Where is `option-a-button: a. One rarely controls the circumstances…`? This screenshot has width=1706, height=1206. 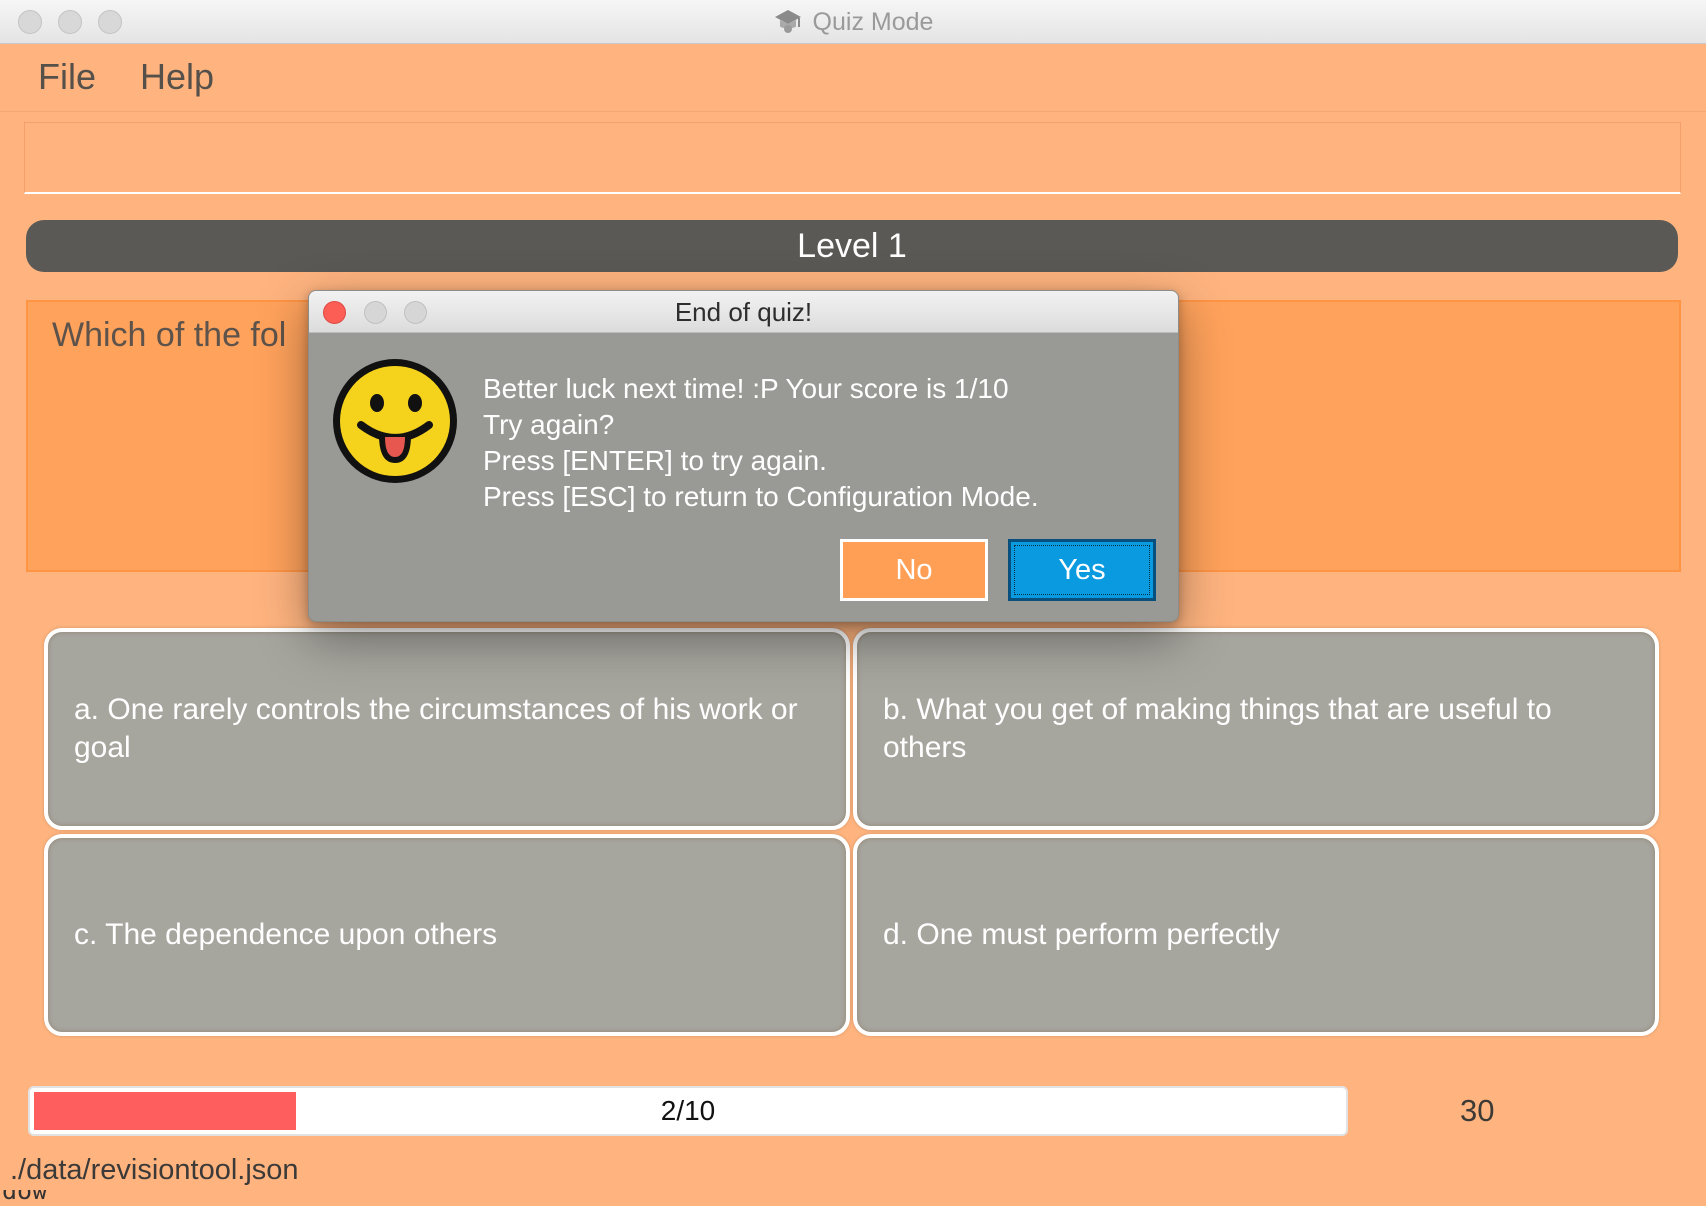 option-a-button: a. One rarely controls the circumstances… is located at coordinates (447, 729).